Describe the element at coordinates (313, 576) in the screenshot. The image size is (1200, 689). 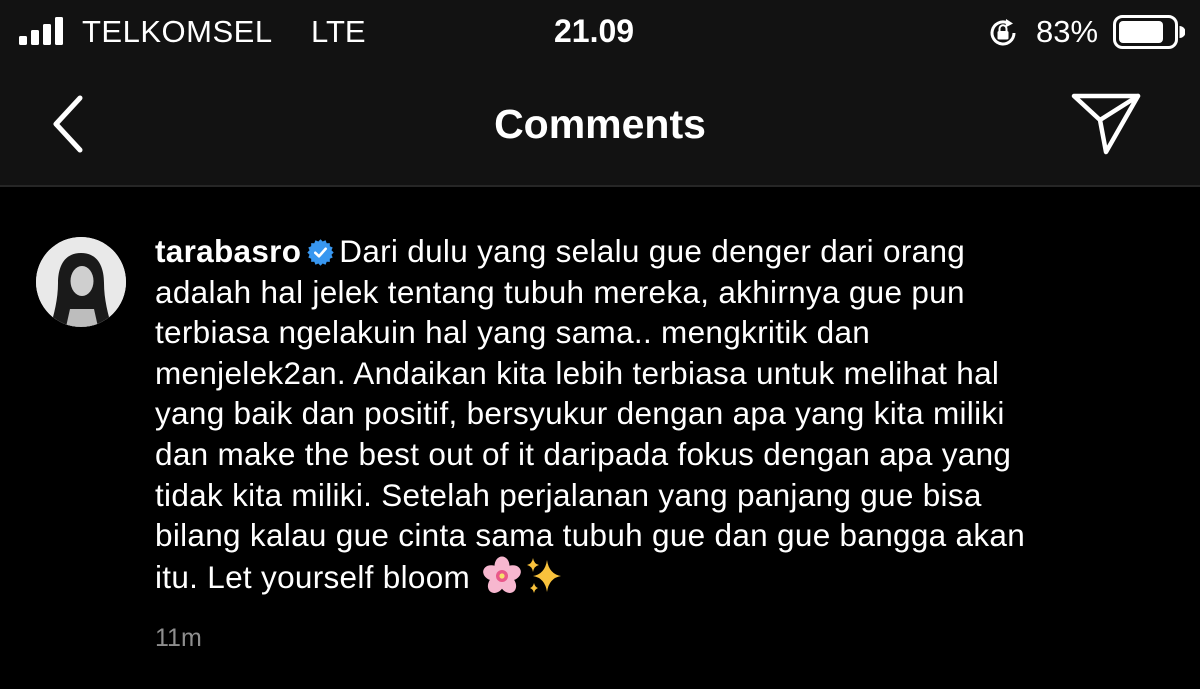
I see `comment-line-text: itu. Let yourself bloom` at that location.